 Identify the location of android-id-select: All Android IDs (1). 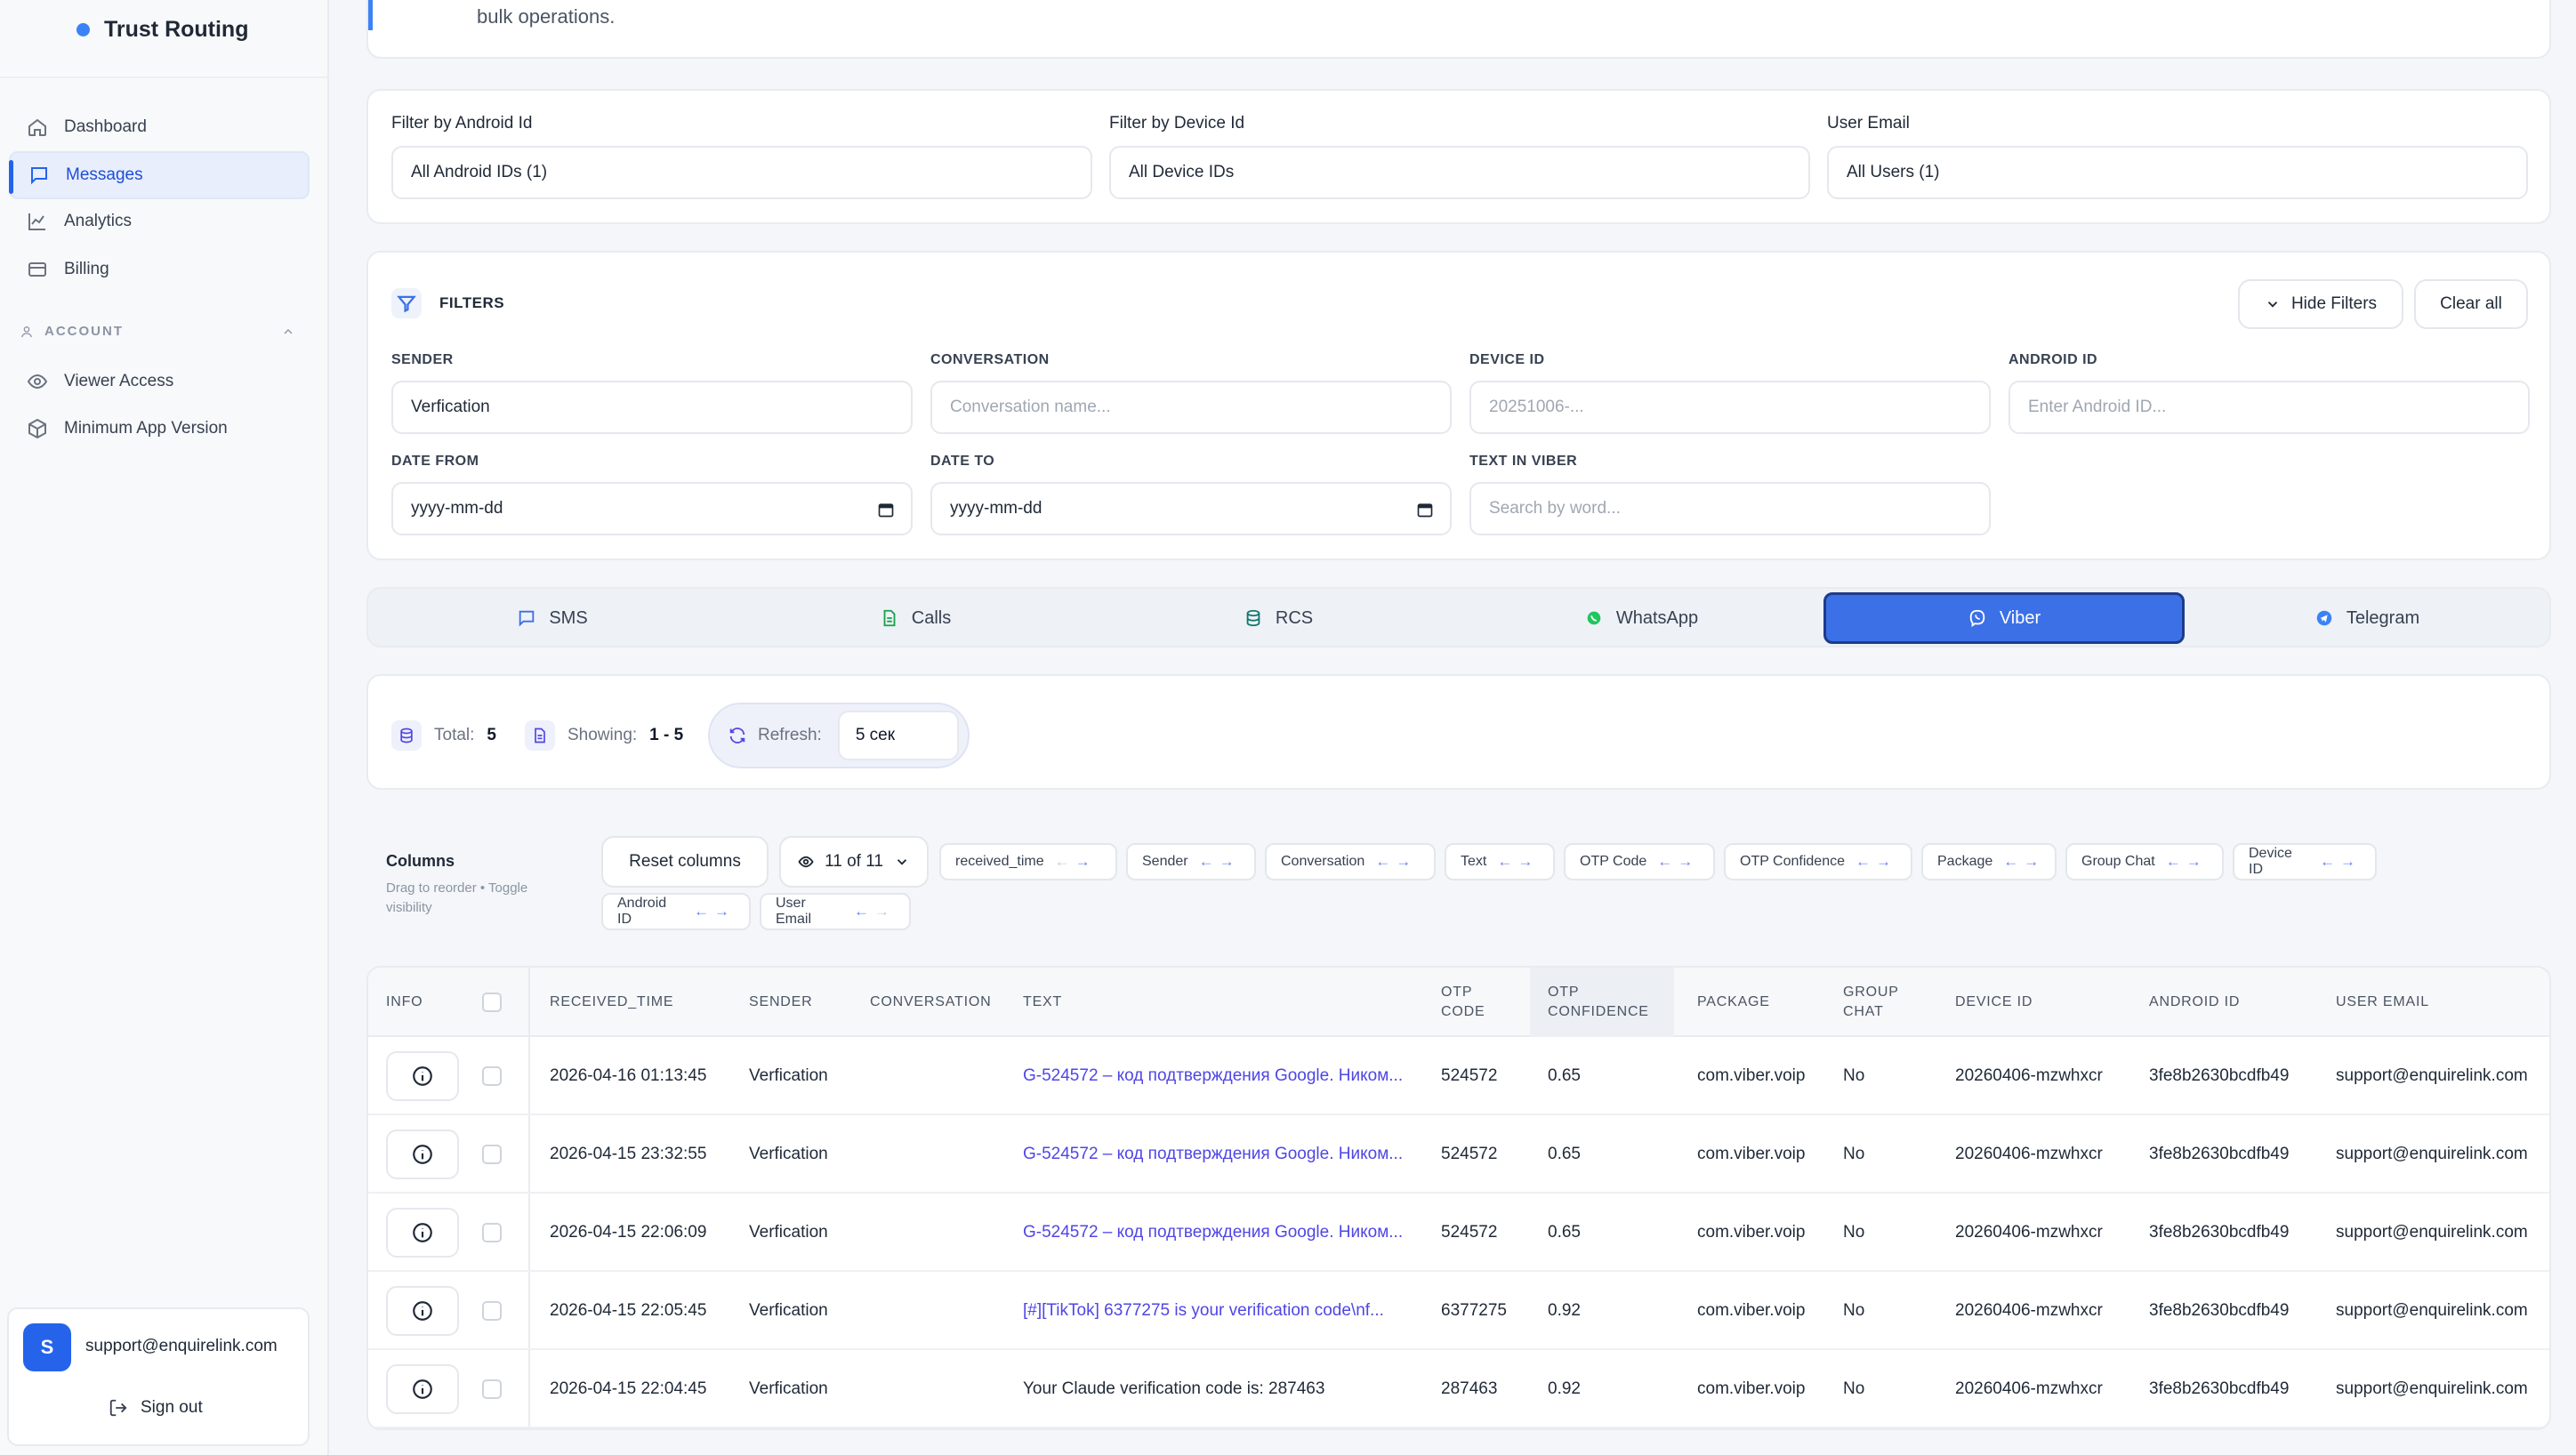
(741, 173).